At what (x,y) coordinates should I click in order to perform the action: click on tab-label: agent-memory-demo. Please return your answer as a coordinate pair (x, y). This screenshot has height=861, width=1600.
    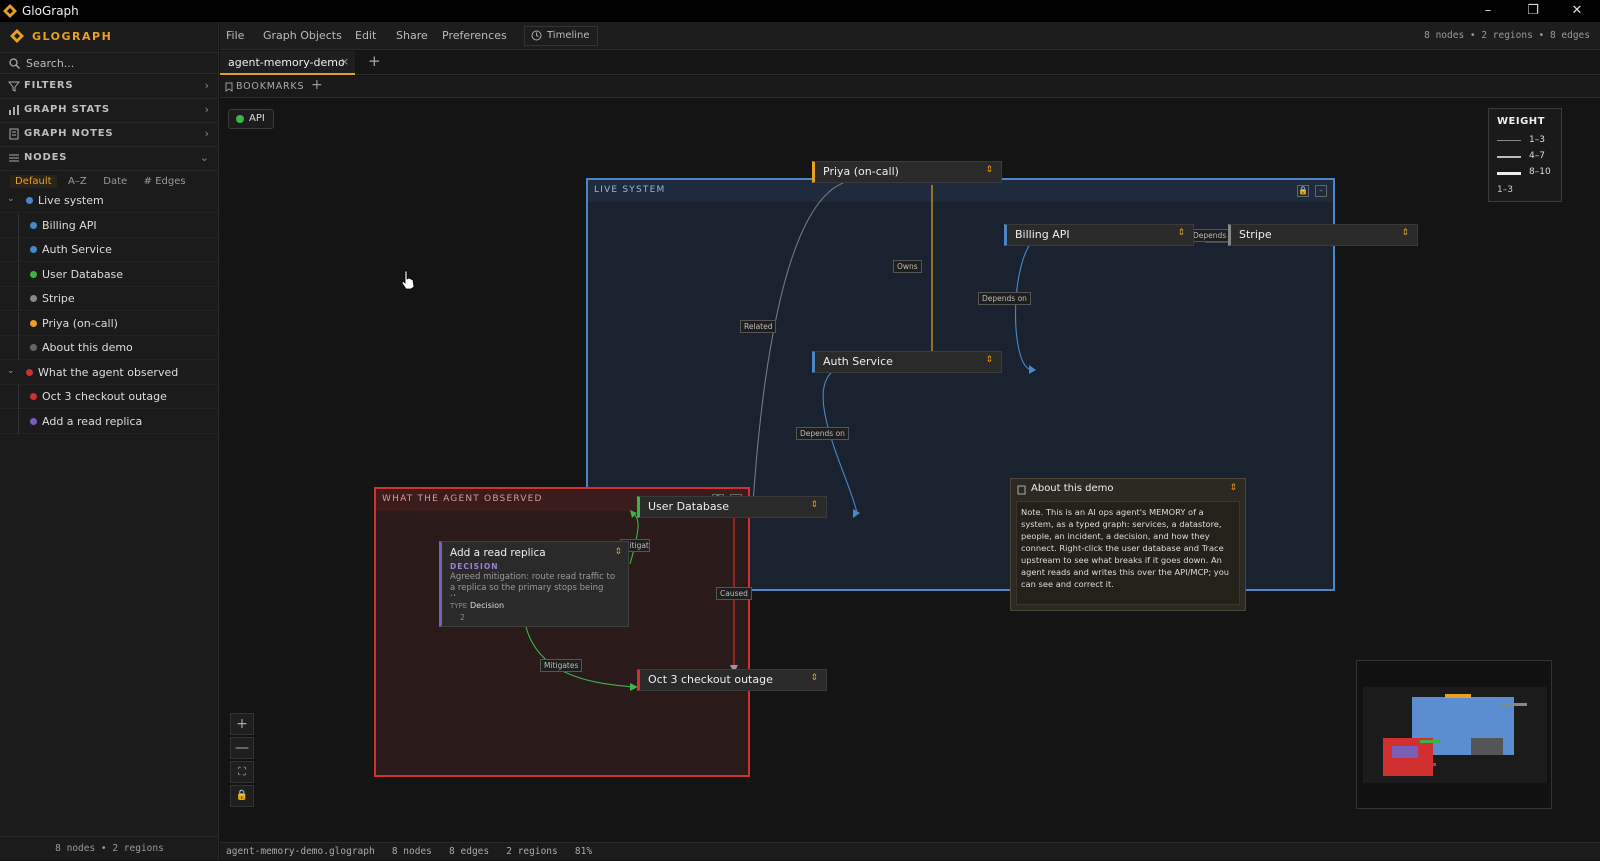
    Looking at the image, I should click on (286, 62).